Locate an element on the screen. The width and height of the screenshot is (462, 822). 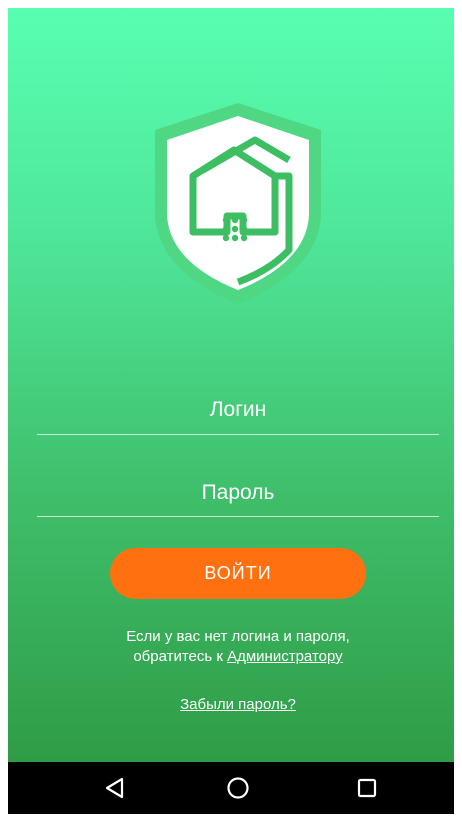
password-input is located at coordinates (238, 493).